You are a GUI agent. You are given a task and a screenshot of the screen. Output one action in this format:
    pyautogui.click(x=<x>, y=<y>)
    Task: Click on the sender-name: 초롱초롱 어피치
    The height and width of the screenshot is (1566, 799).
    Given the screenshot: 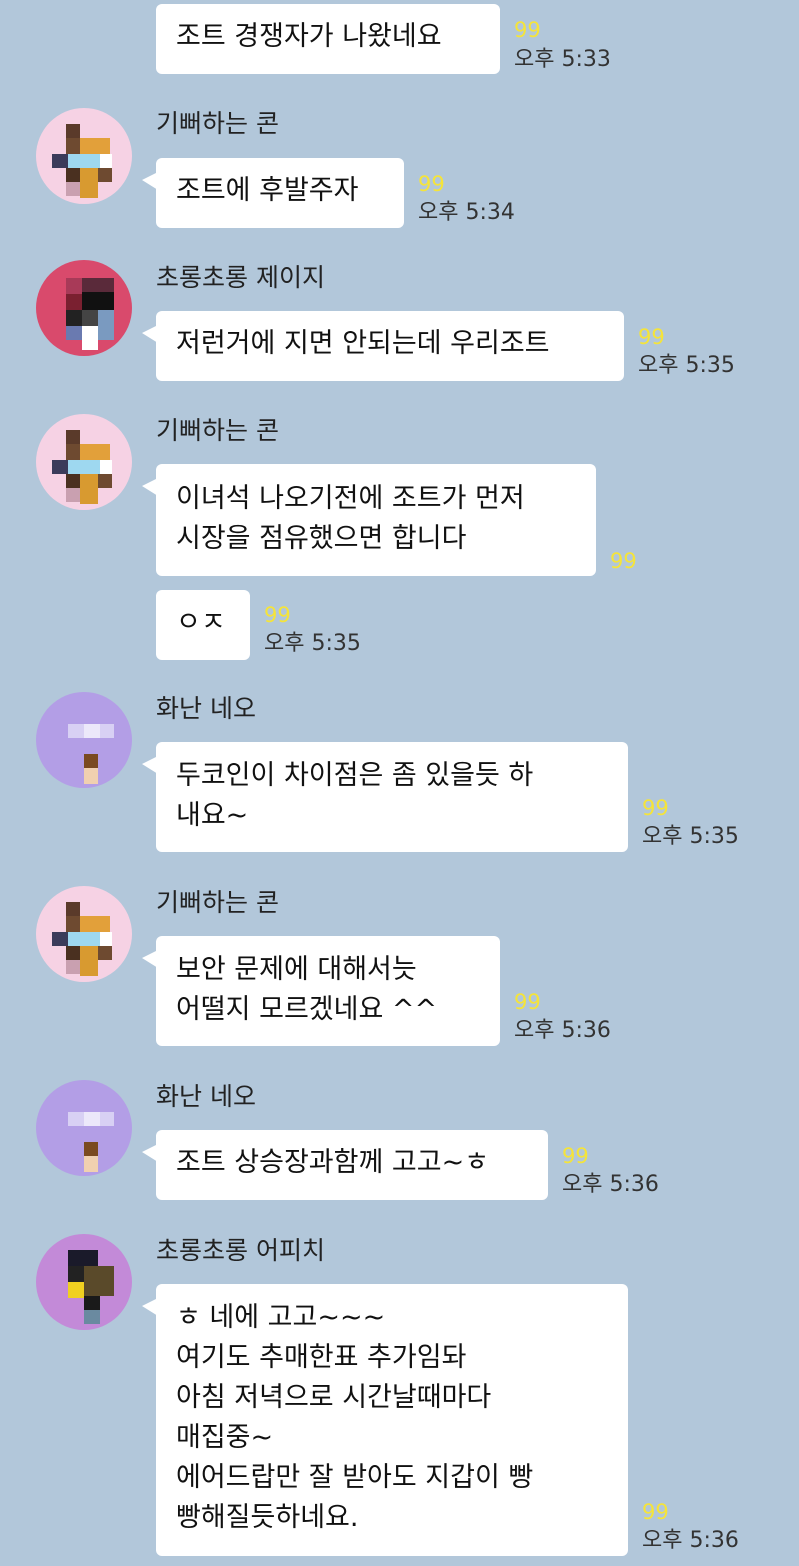 What is the action you would take?
    pyautogui.click(x=240, y=1250)
    